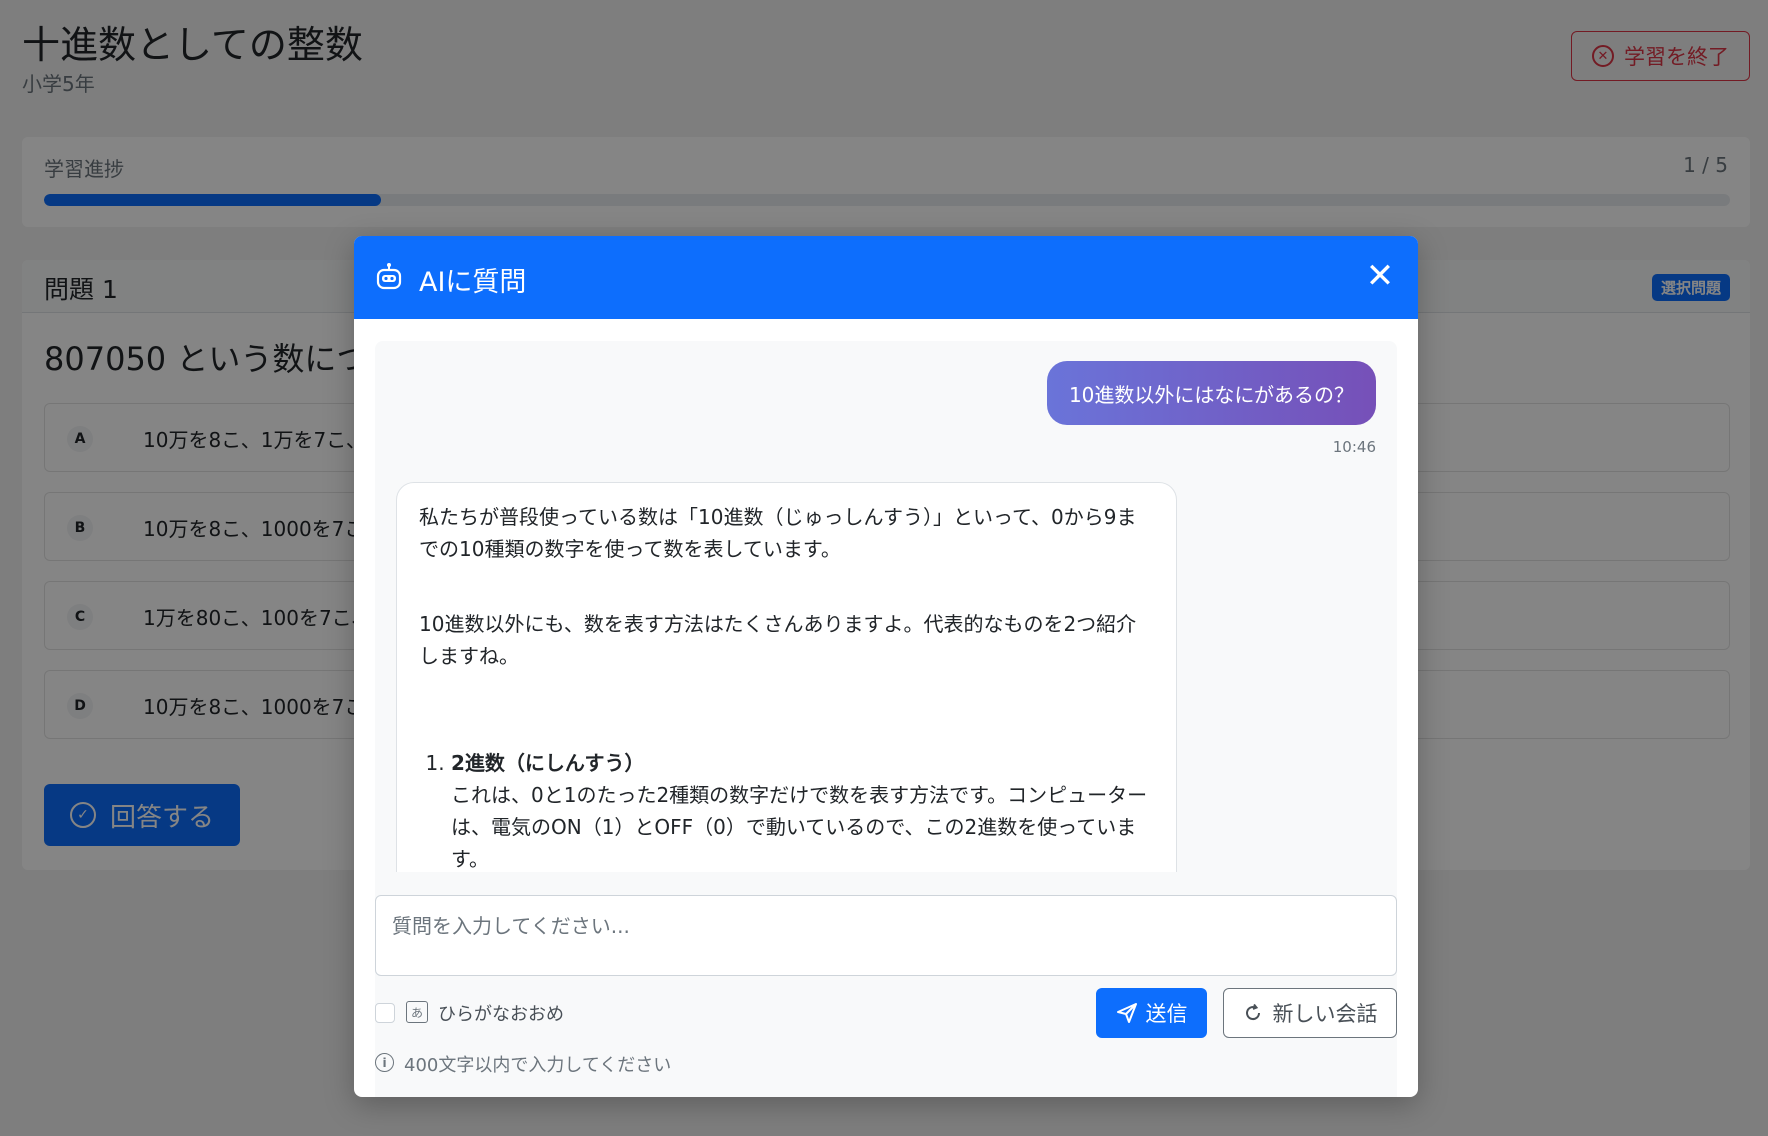 This screenshot has height=1136, width=1768. What do you see at coordinates (385, 1013) in the screenshot?
I see `hiragana-checkbox` at bounding box center [385, 1013].